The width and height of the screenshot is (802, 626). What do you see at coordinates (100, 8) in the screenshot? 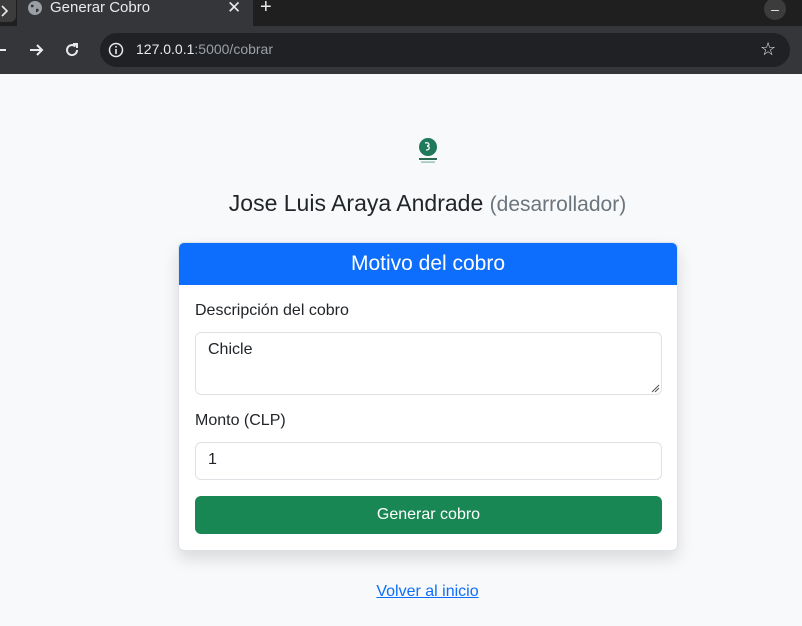
I see `tab-title: Generar Cobro` at bounding box center [100, 8].